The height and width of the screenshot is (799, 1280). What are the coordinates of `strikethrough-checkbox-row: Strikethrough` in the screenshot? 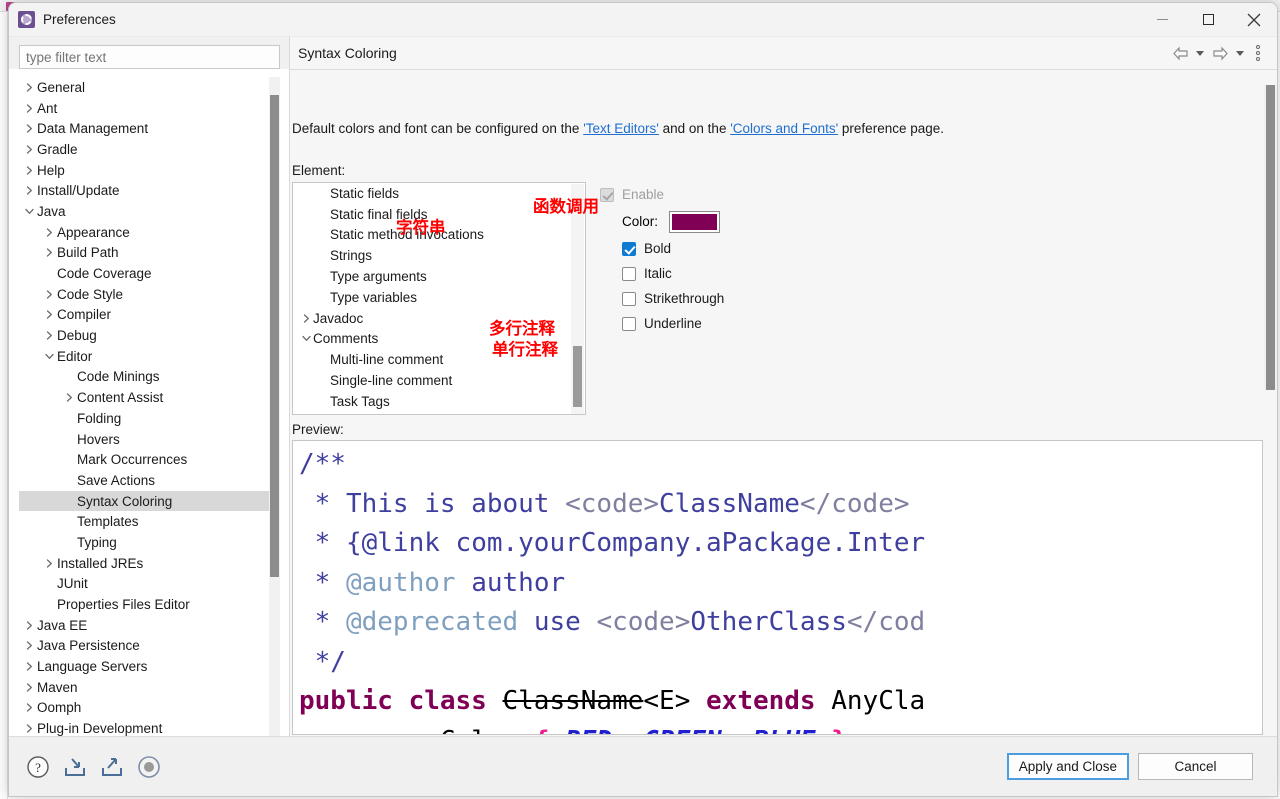 It's located at (673, 298).